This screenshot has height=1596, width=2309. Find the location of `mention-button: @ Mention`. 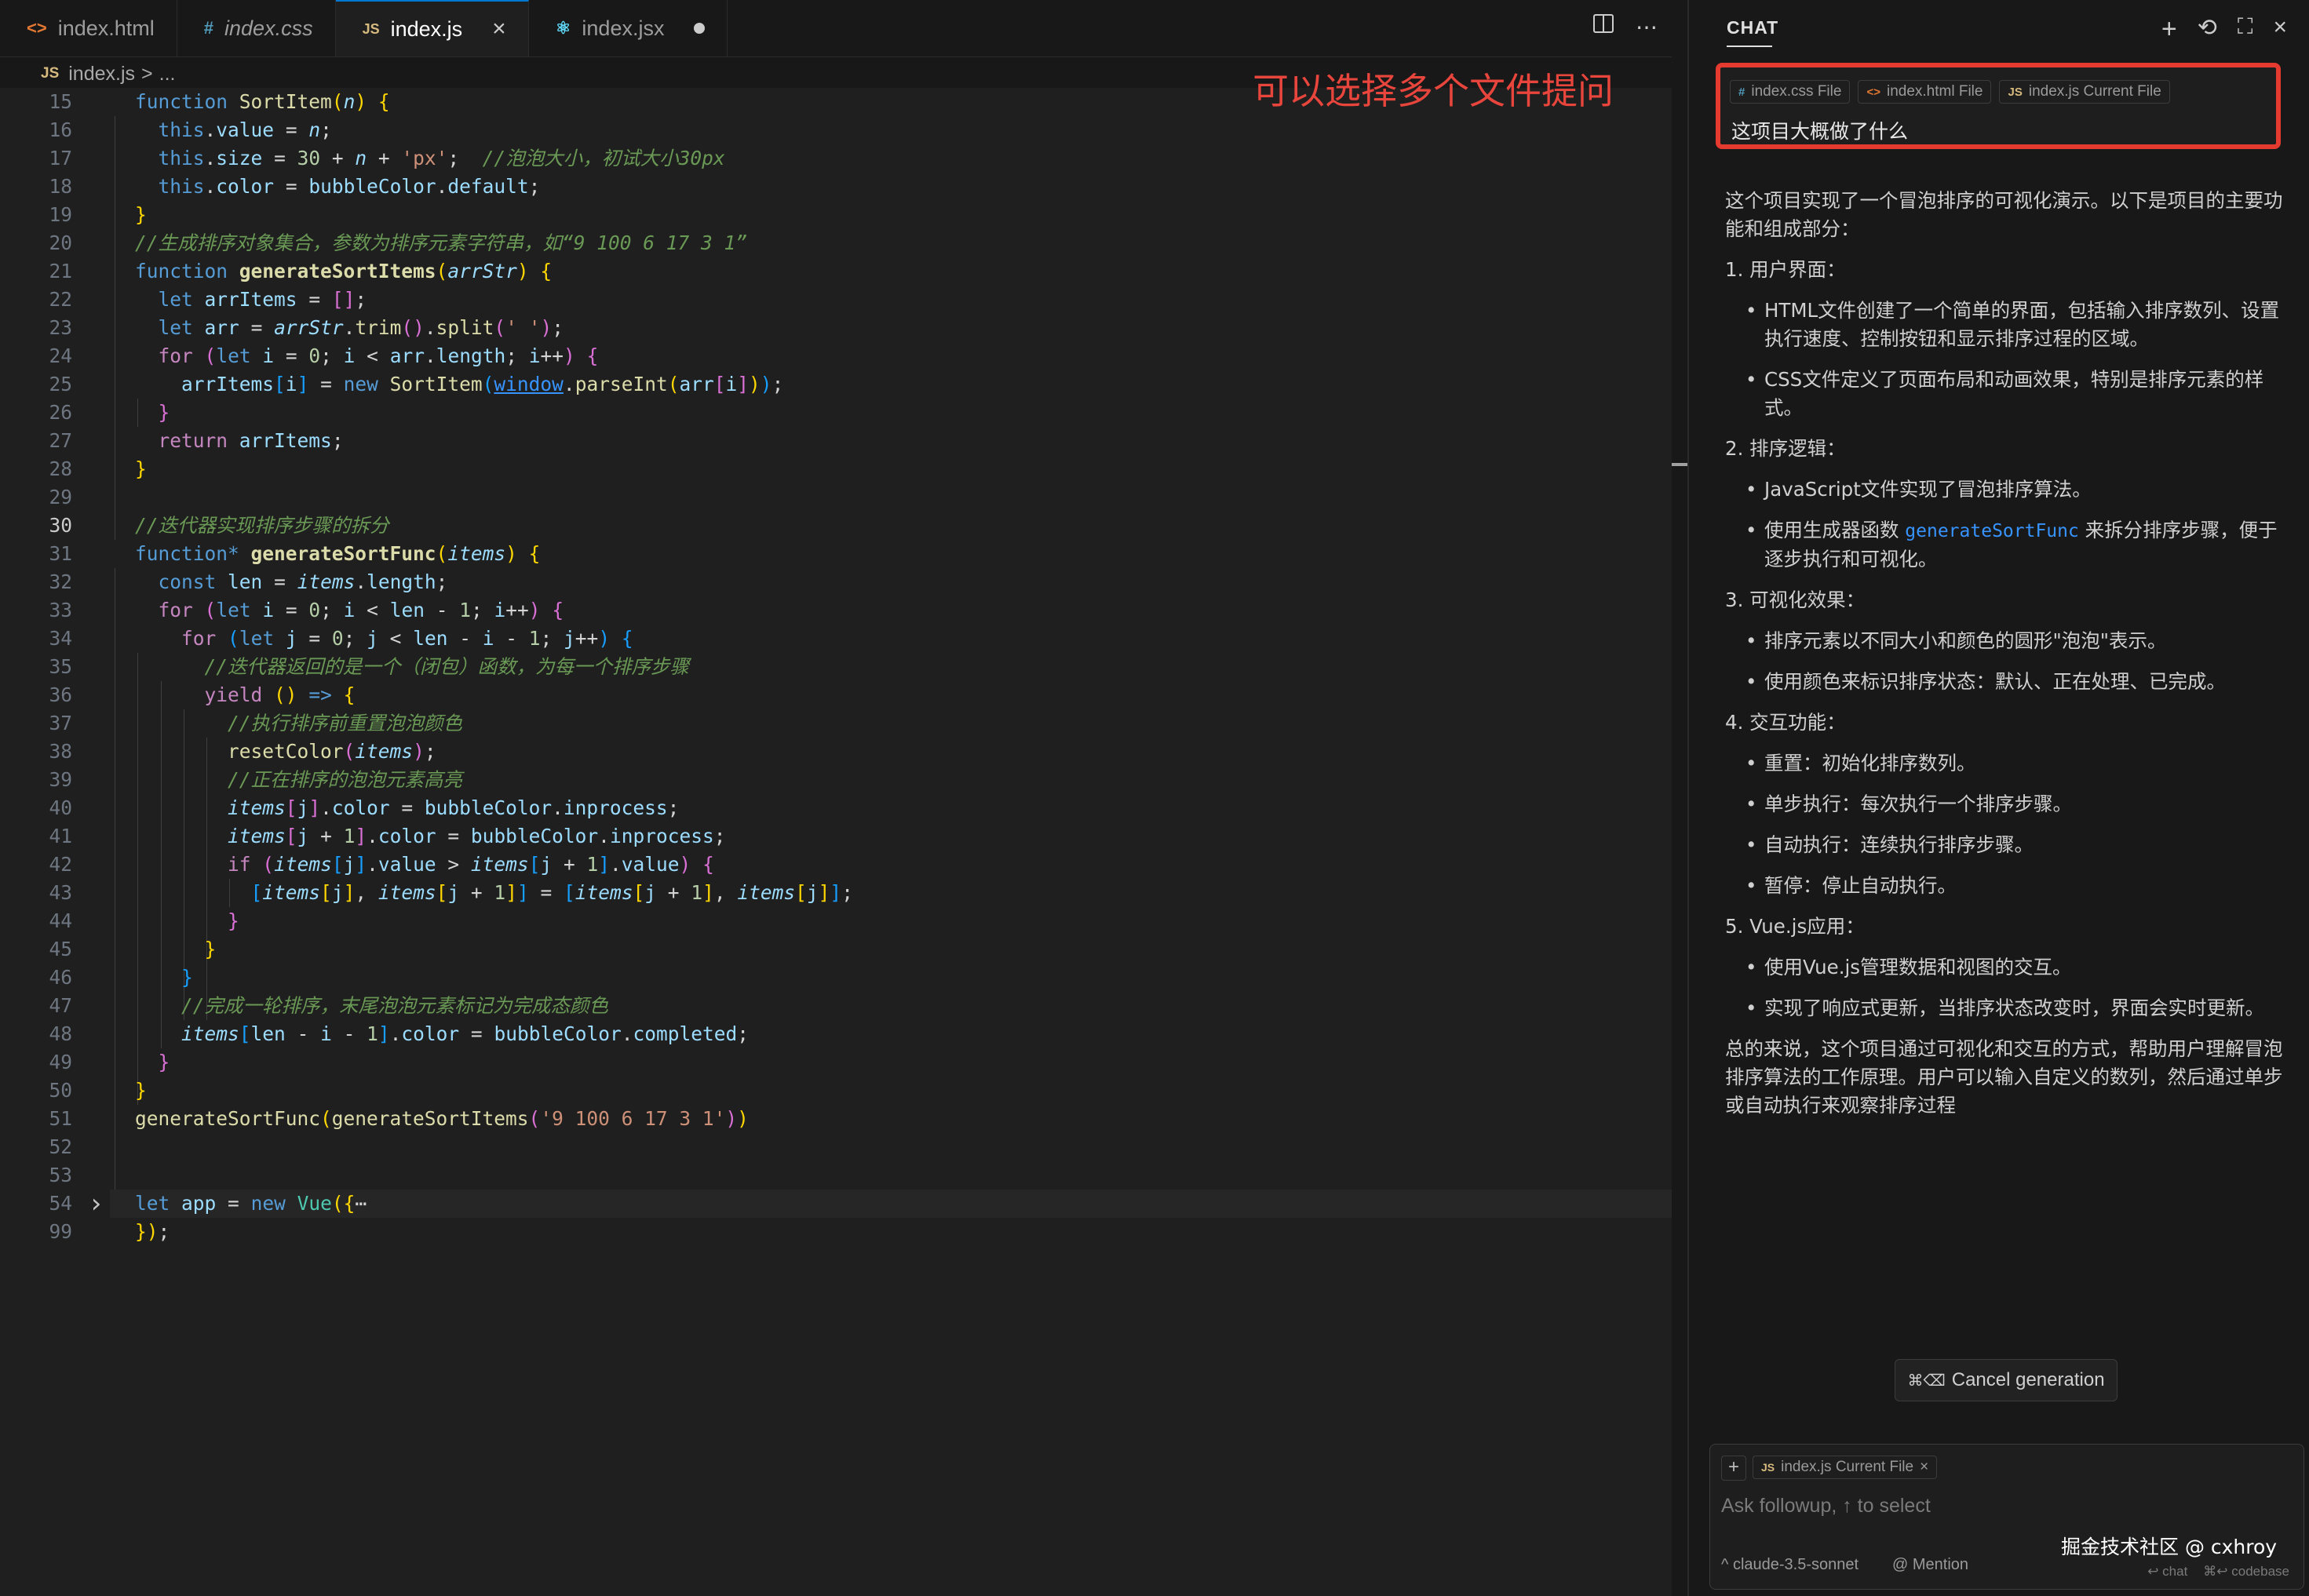

mention-button: @ Mention is located at coordinates (1930, 1565).